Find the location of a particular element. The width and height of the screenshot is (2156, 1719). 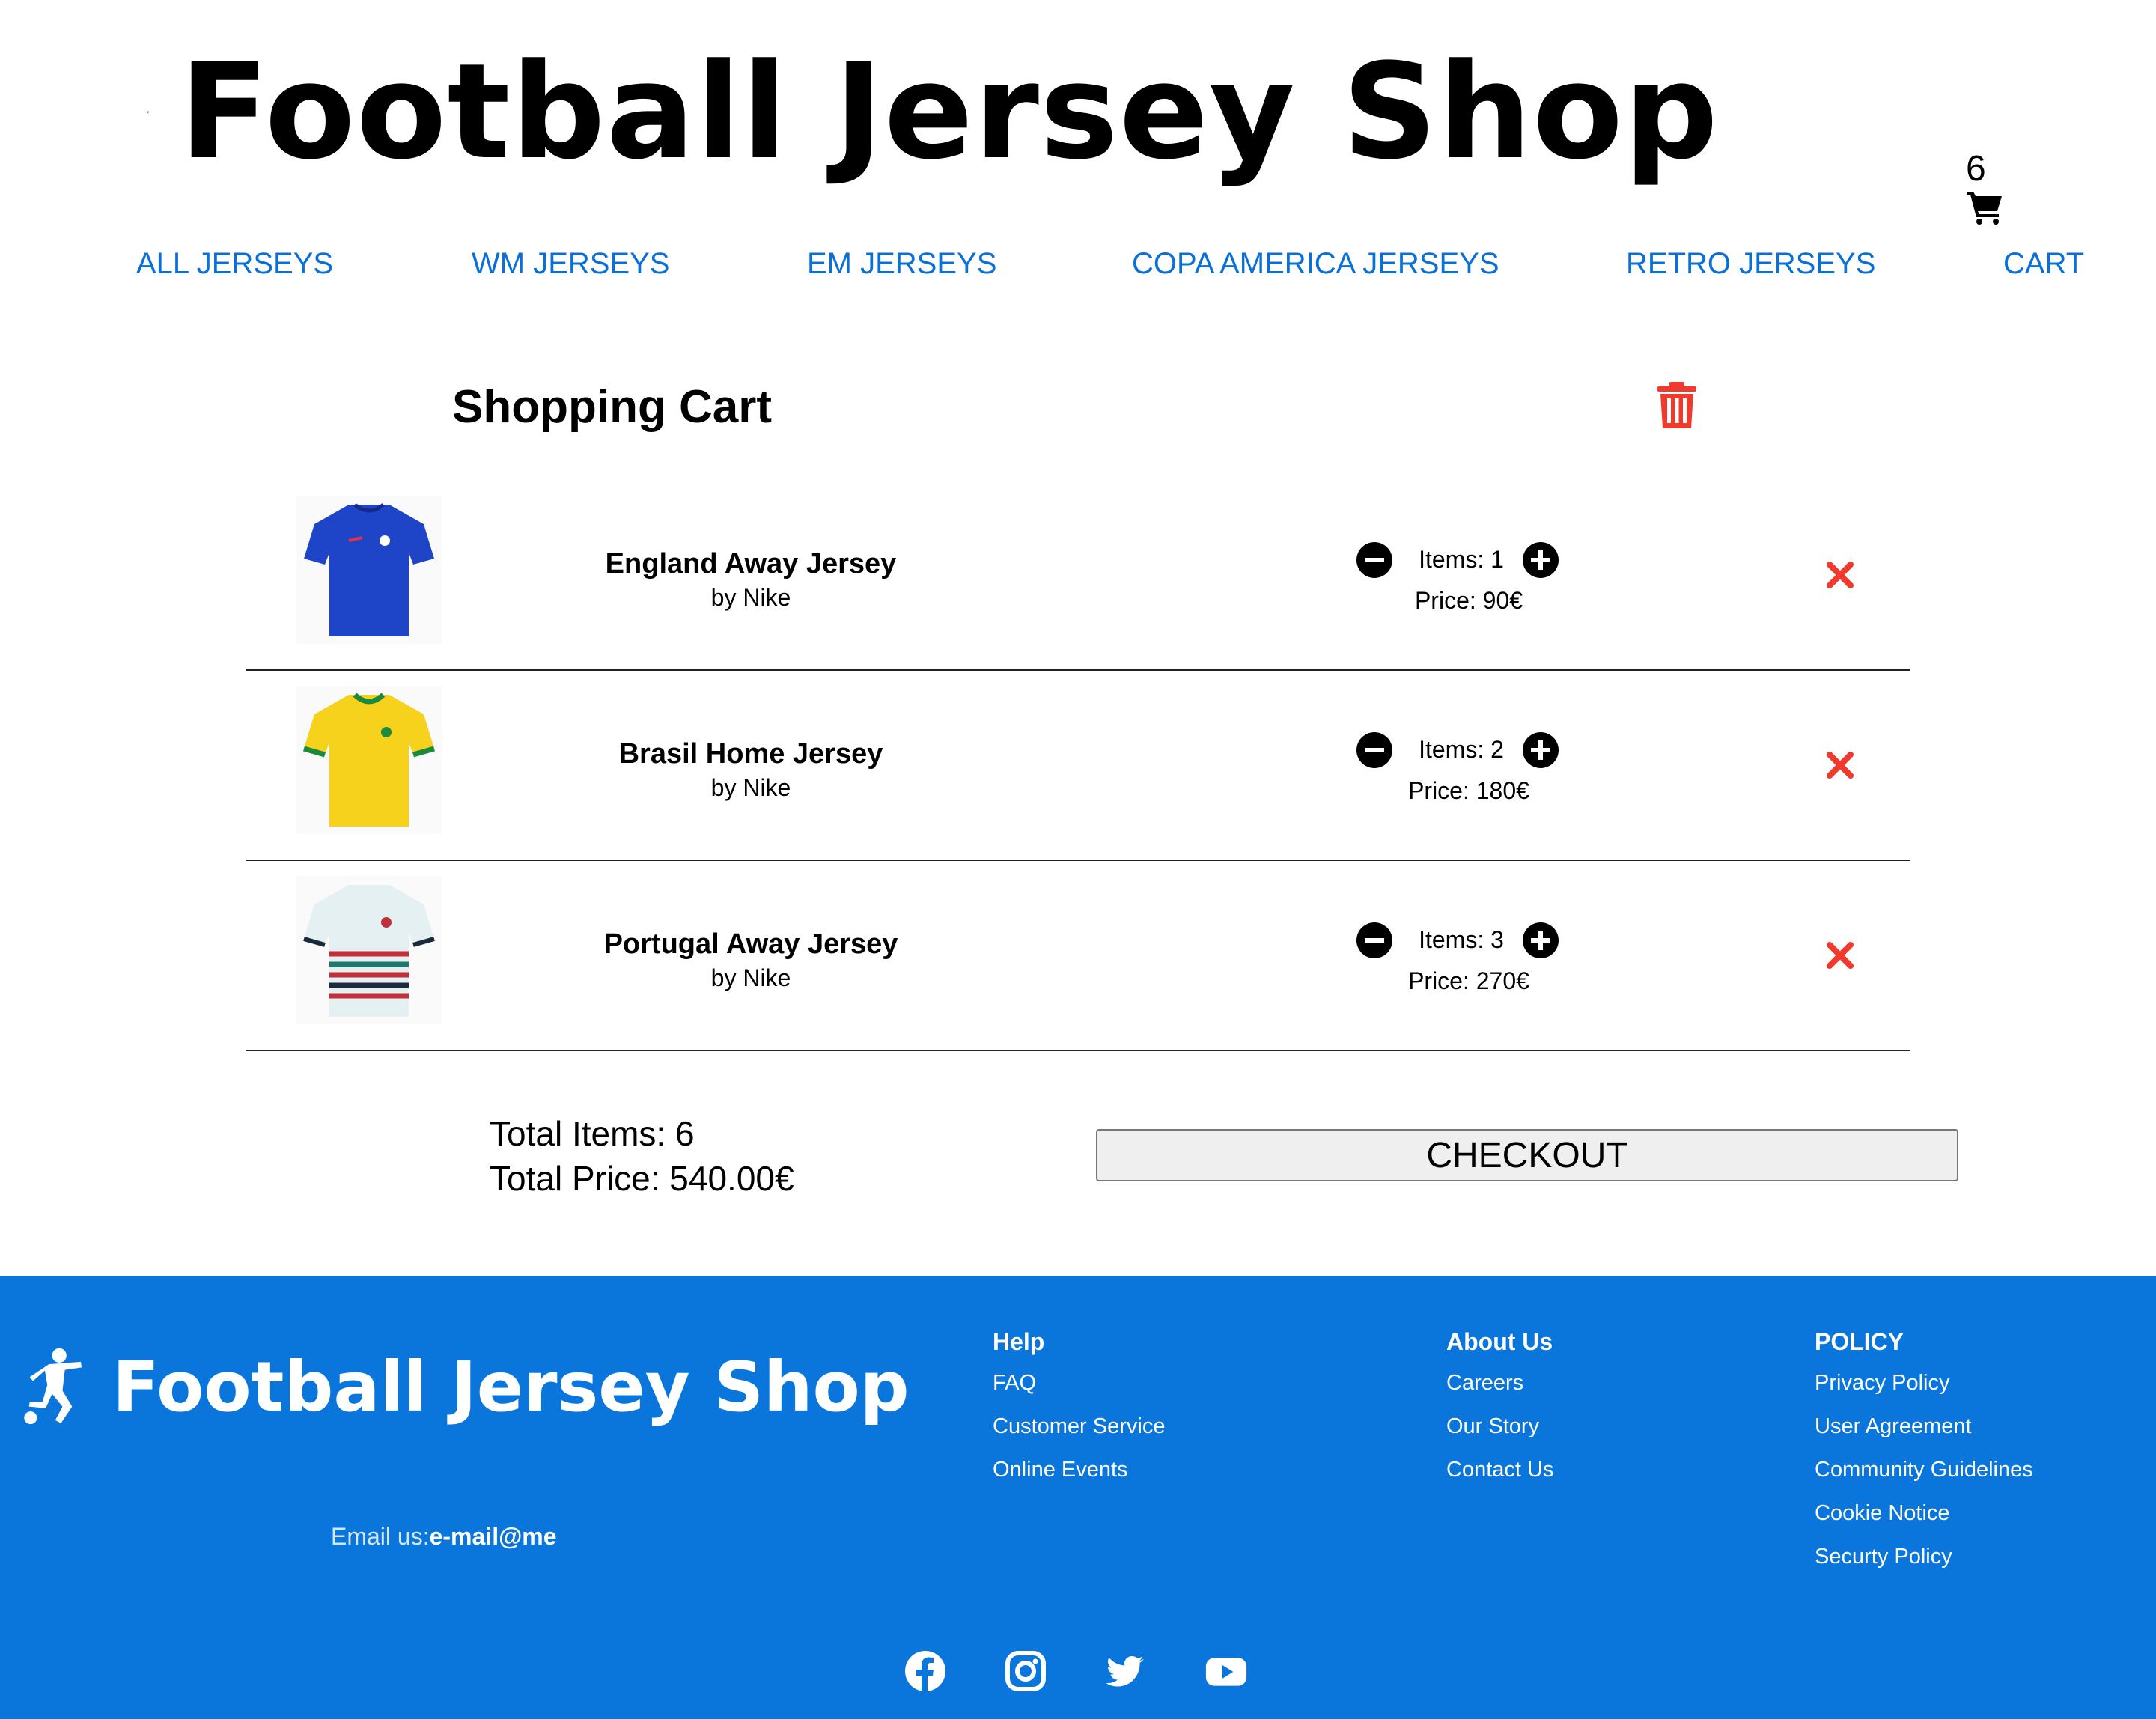

nav-copa-america-jerseys: COPA AMERICA JERSEYS is located at coordinates (1315, 264).